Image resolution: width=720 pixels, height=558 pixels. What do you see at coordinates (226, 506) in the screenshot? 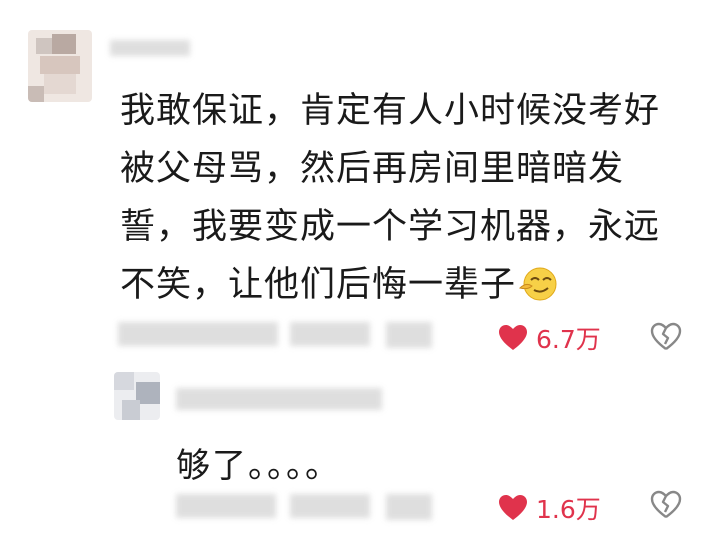
I see `reply-time-blurred` at bounding box center [226, 506].